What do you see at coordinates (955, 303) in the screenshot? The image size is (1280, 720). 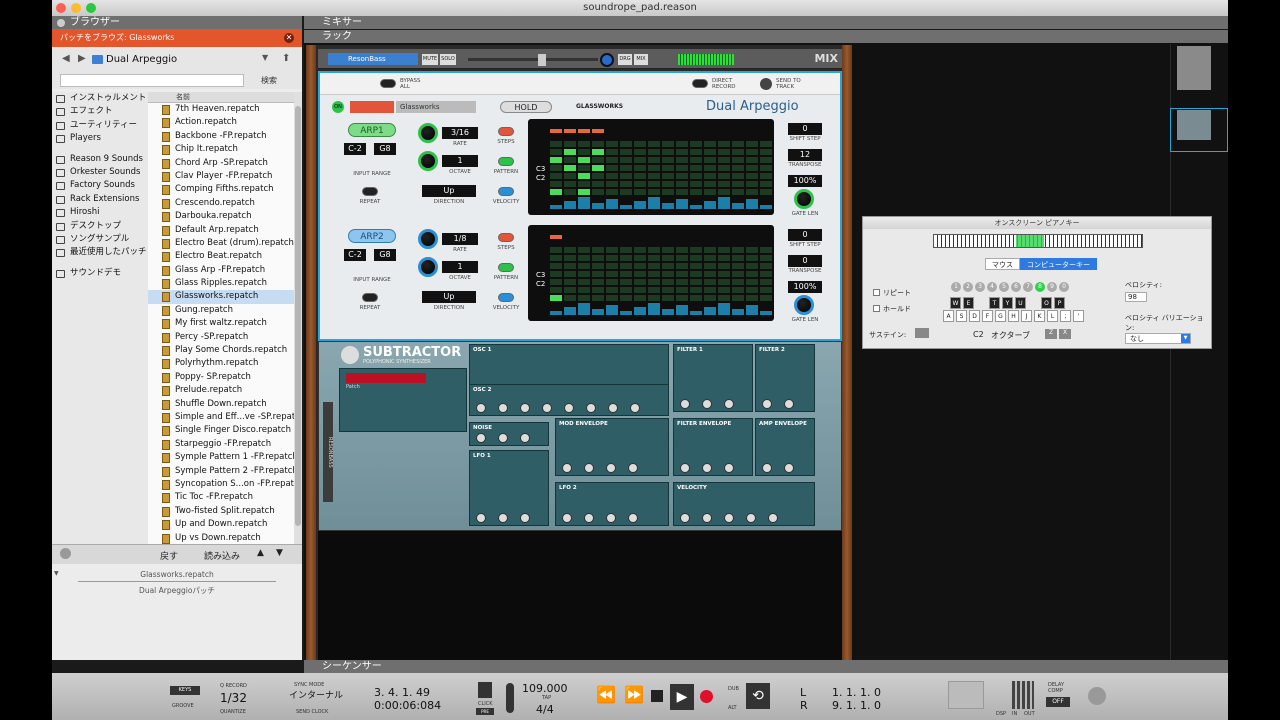 I see `black-key: W` at bounding box center [955, 303].